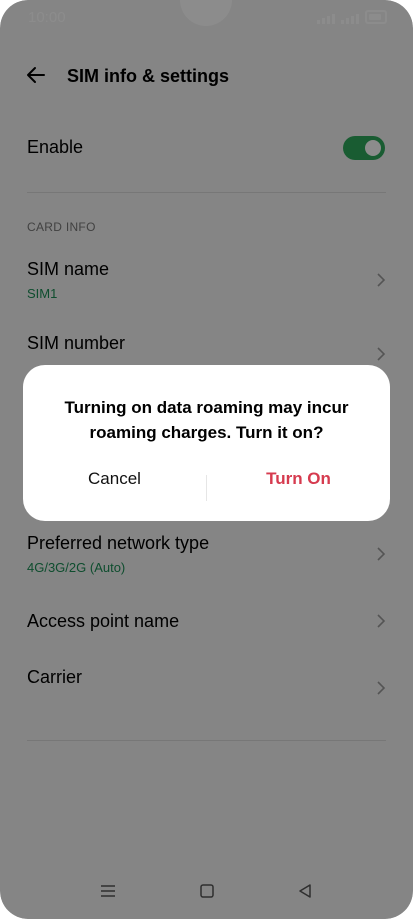  Describe the element at coordinates (298, 479) in the screenshot. I see `turn-on-button: Turn On` at that location.